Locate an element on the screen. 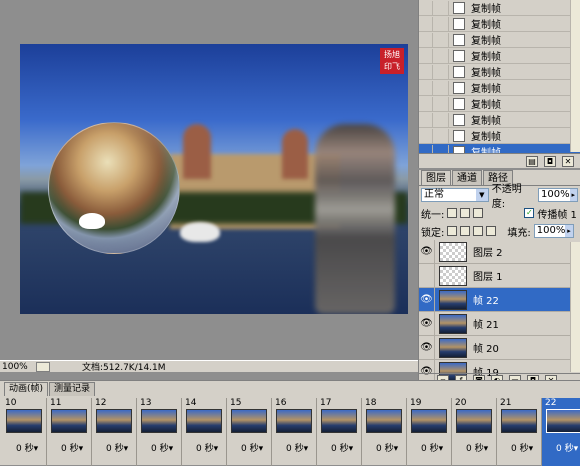 The image size is (580, 466). animation-frame: 13 0 秒▾ is located at coordinates (159, 432).